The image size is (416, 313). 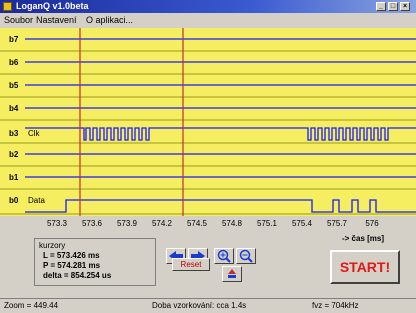 I want to click on cursor-P-value: P = 574.281 ms, so click(x=72, y=265).